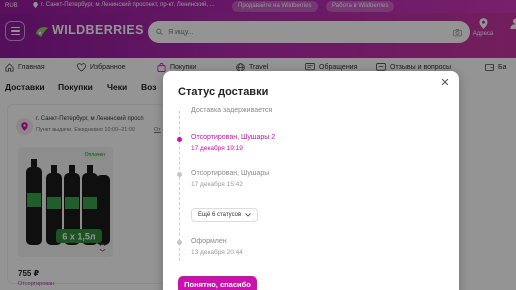  I want to click on status-event-date: 13 декабря 20:44, so click(217, 252).